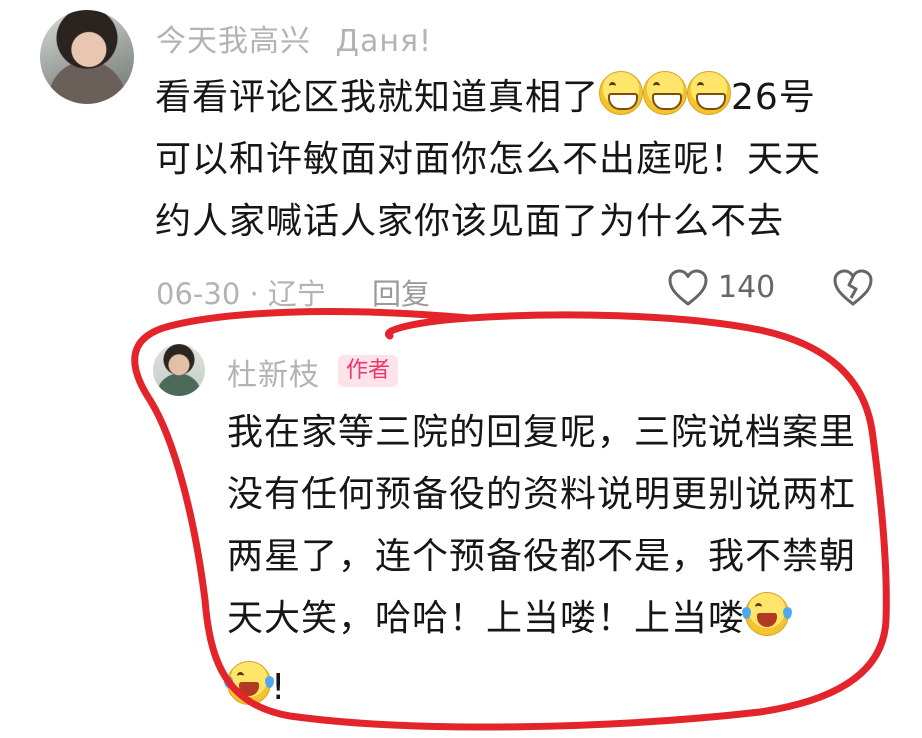  I want to click on commenter-name-suffix: Даня!, so click(384, 41).